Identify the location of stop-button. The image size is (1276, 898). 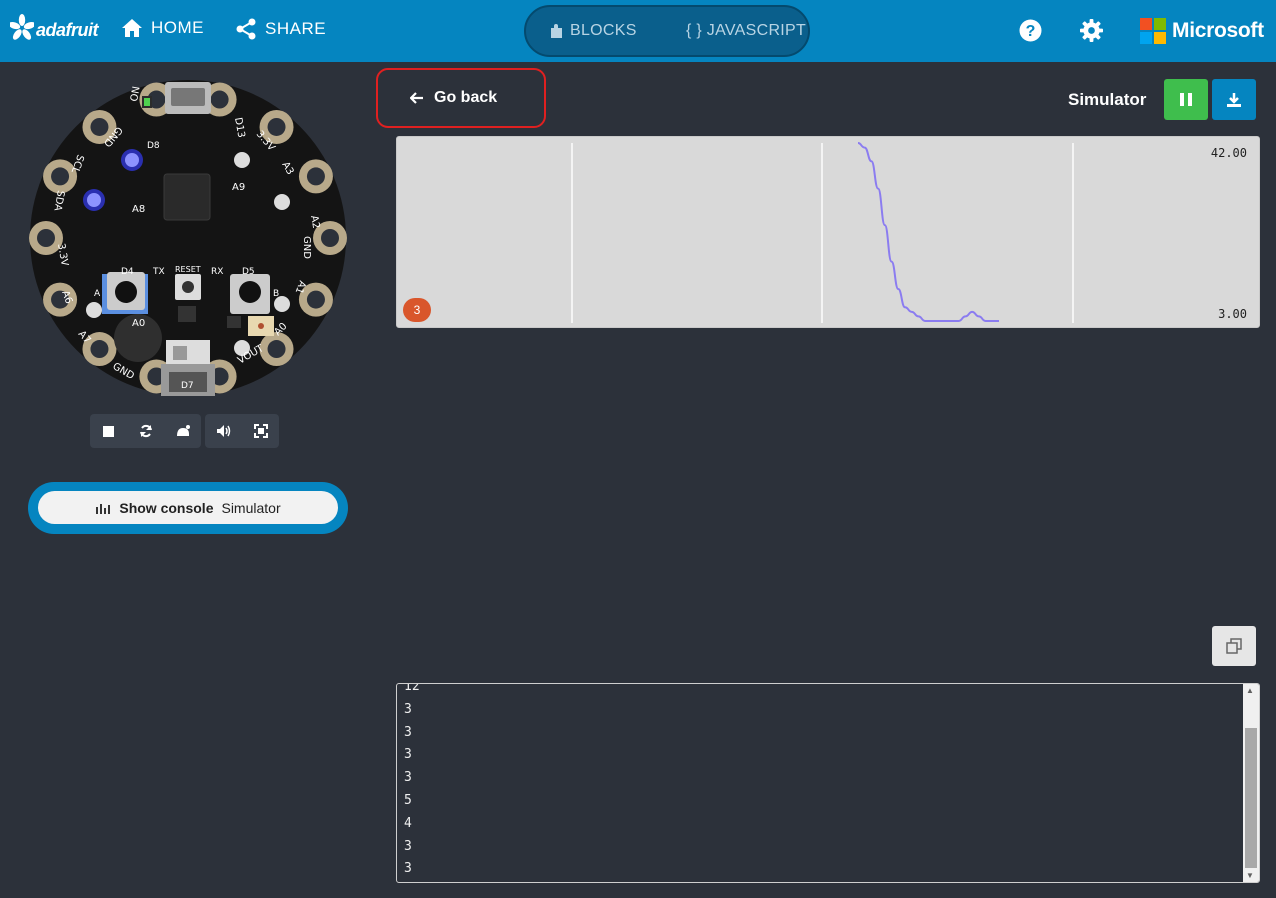
(108, 431).